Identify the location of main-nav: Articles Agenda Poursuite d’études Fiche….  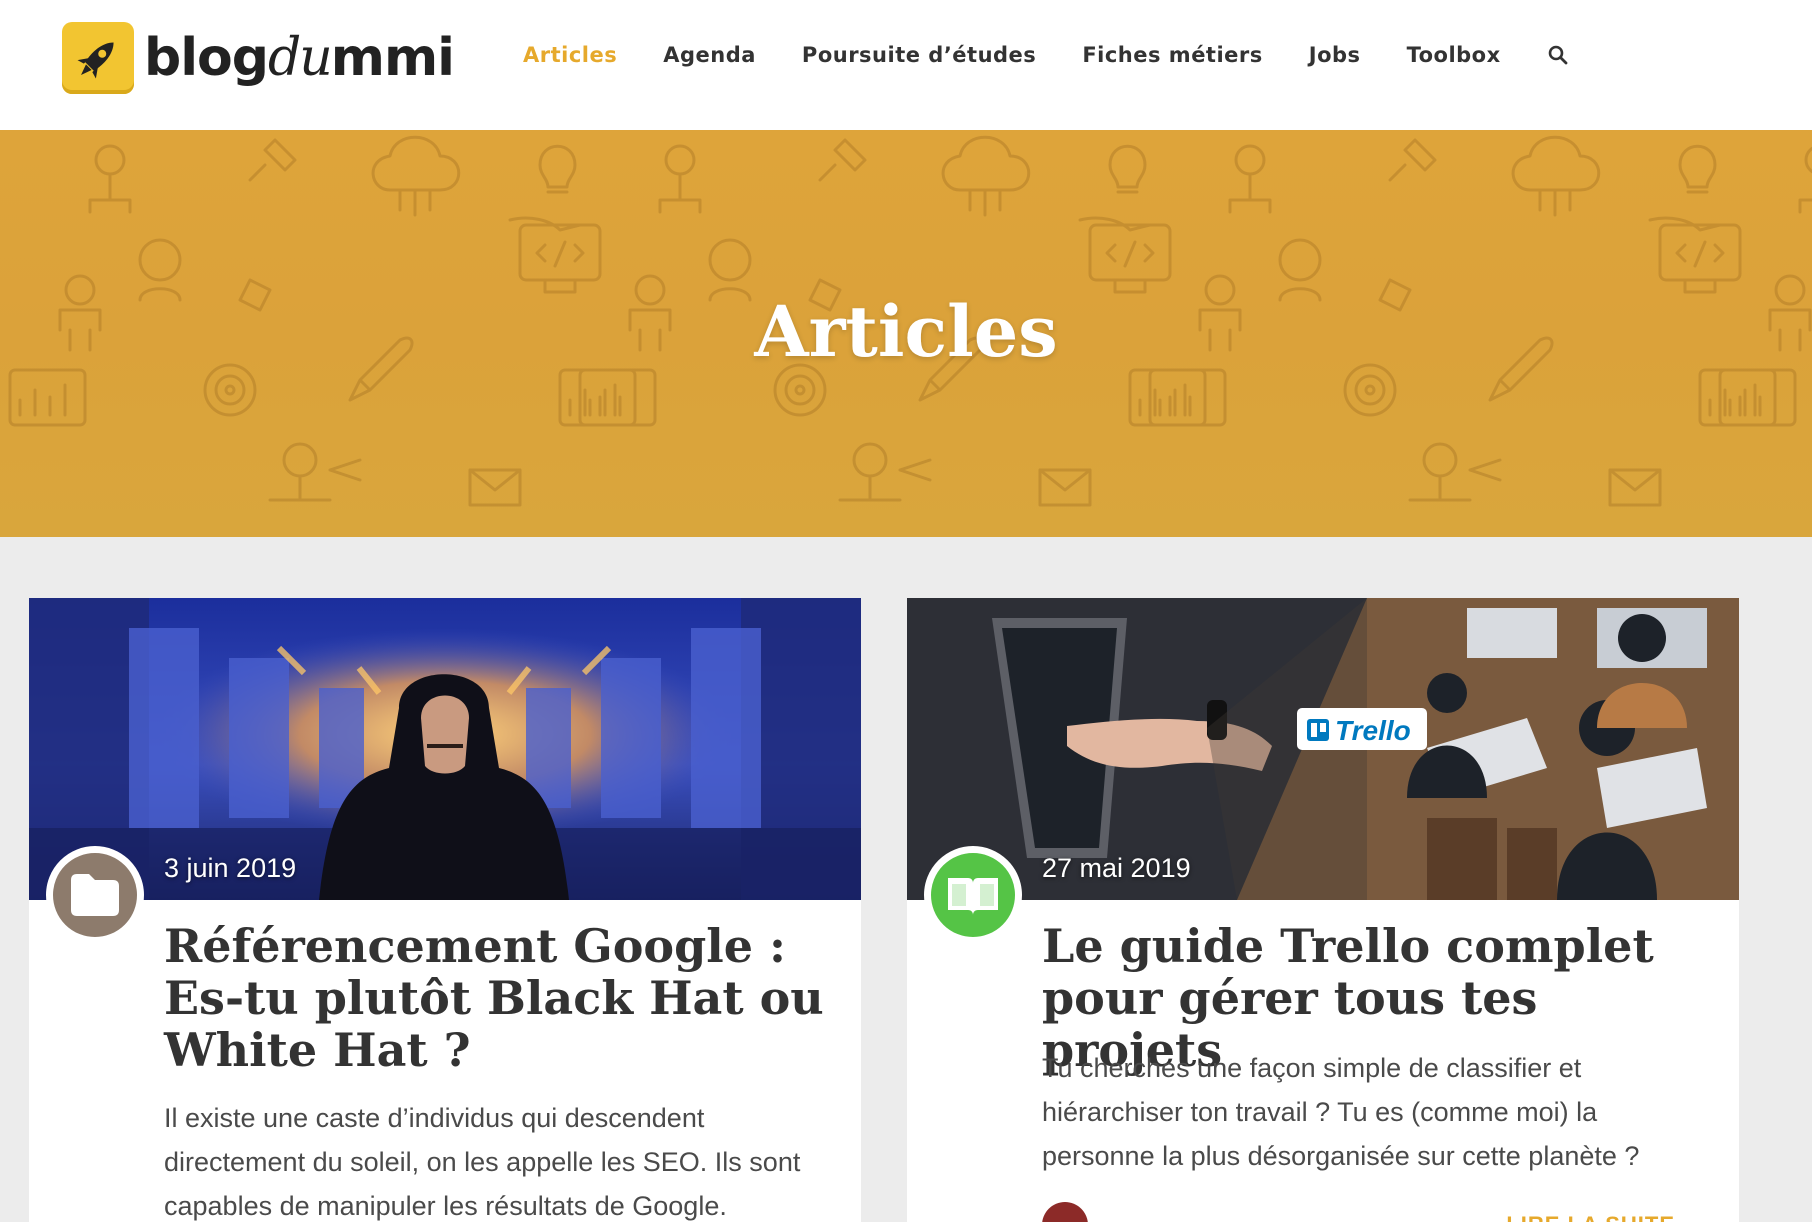
(1046, 55).